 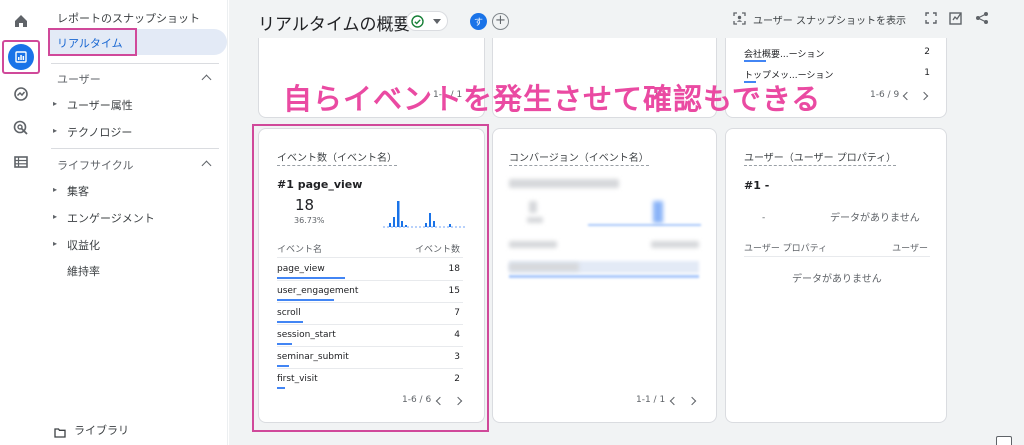 I want to click on fullscreen-icon, so click(x=931, y=18).